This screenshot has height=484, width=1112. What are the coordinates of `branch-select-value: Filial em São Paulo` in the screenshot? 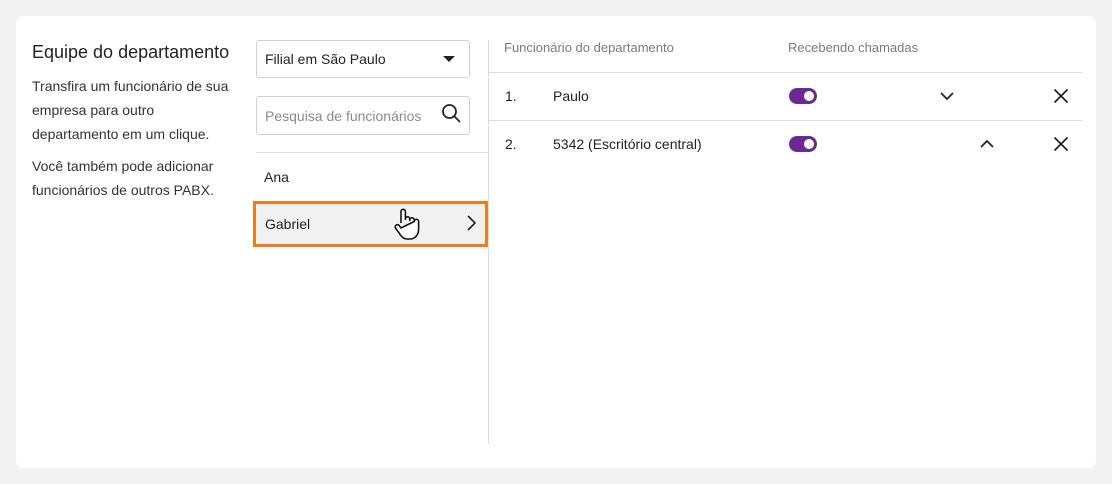 It's located at (325, 59).